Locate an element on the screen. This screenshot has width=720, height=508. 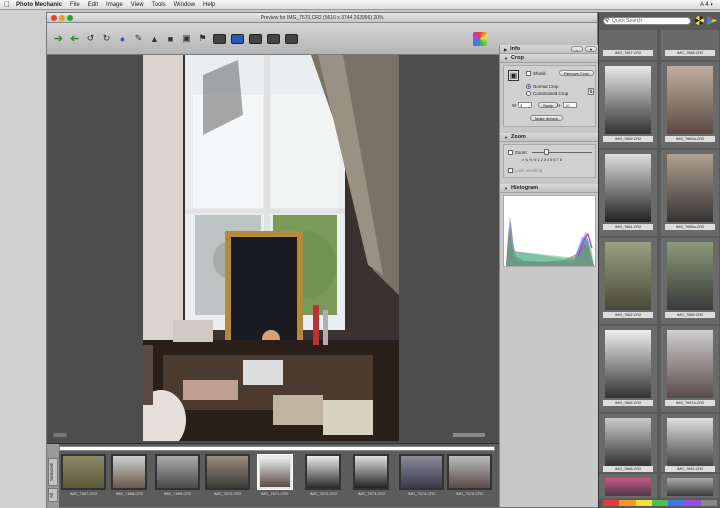
thumbnail-cell: IMG_7668.CR2 is located at coordinates (628, 443).